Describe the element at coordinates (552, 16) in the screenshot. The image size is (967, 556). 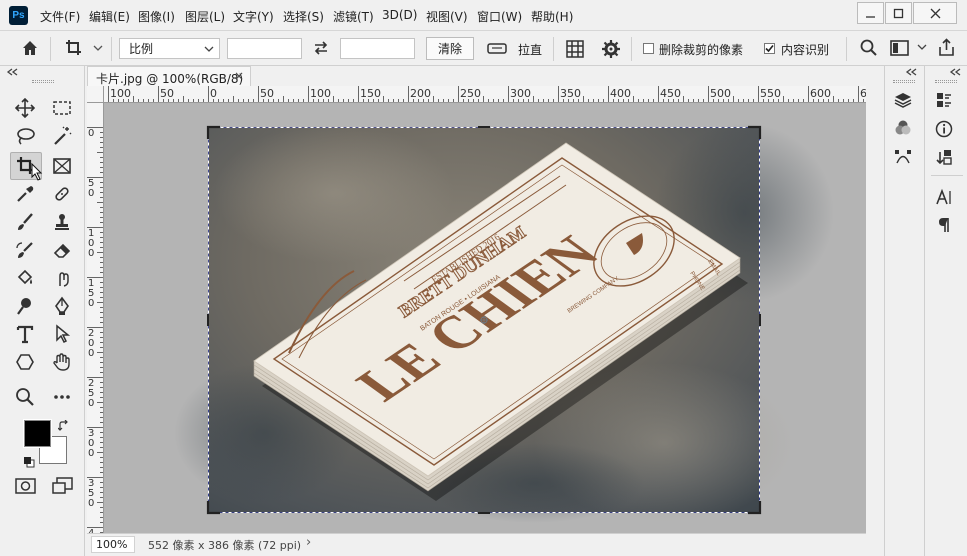
I see `menu-help: 帮助(H)` at that location.